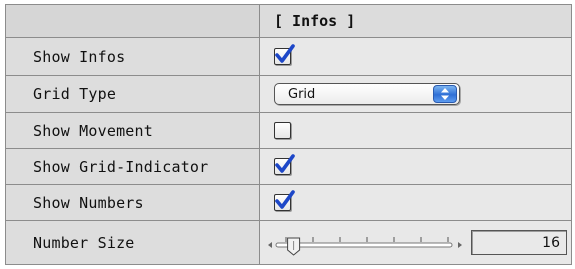  I want to click on header-empty-cell, so click(133, 21).